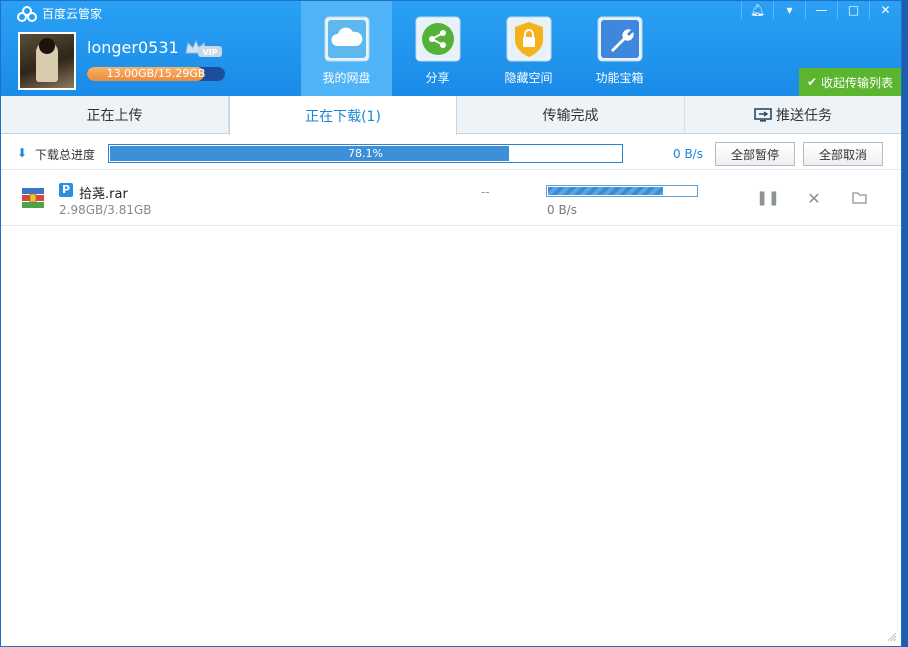  I want to click on open-folder-icon, so click(859, 198).